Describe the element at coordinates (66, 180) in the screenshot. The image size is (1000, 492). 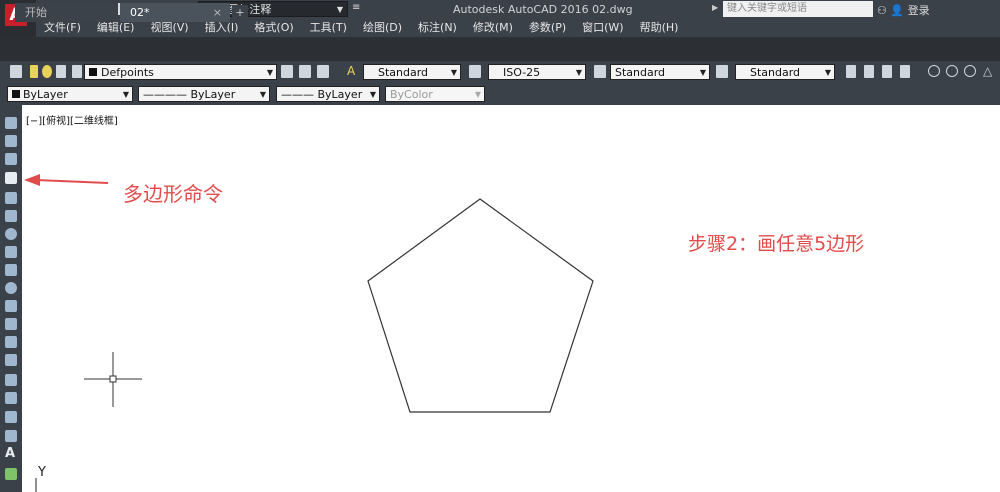
I see `annotation-arrow` at that location.